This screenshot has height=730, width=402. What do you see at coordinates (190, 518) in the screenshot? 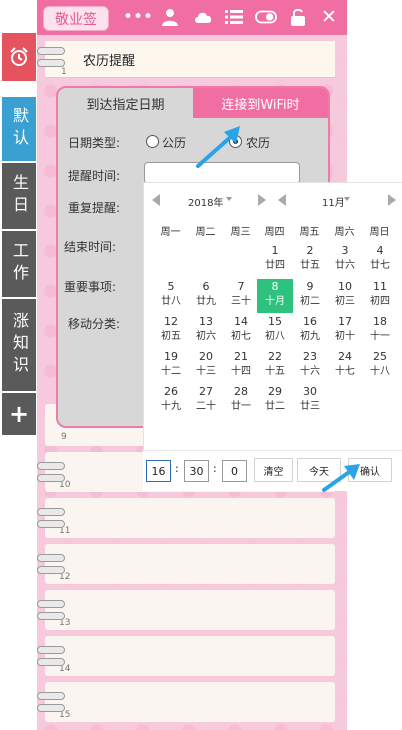
I see `note-row: 11` at bounding box center [190, 518].